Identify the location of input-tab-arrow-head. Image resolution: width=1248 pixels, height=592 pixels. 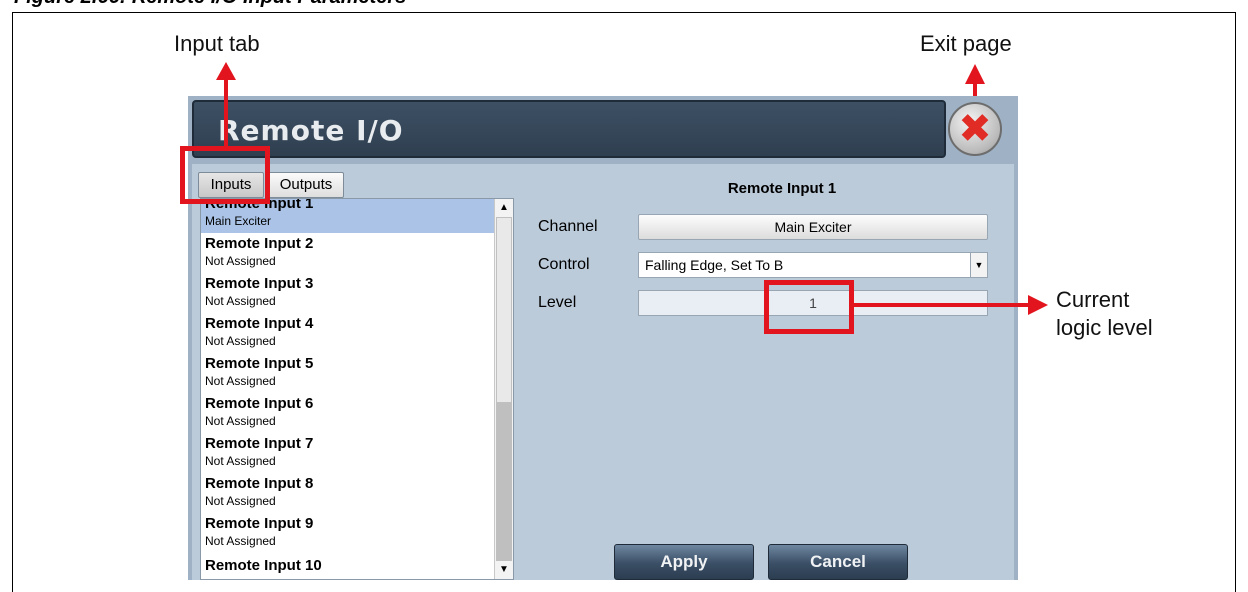
(226, 71).